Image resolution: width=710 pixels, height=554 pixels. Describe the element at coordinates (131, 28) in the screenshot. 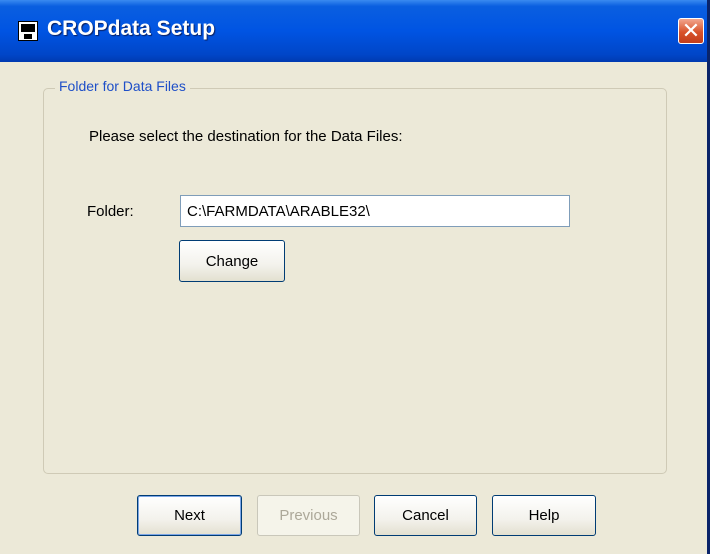

I see `window-title: CROPdata Setup` at that location.